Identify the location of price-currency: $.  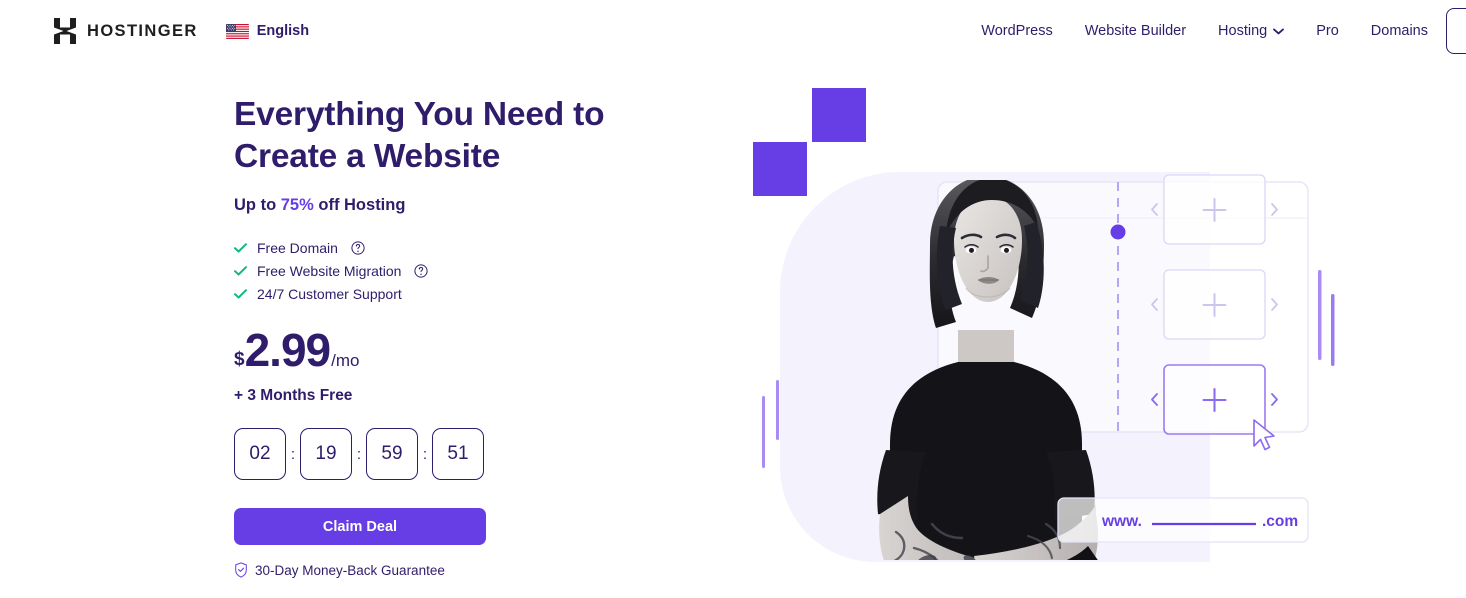
(239, 360).